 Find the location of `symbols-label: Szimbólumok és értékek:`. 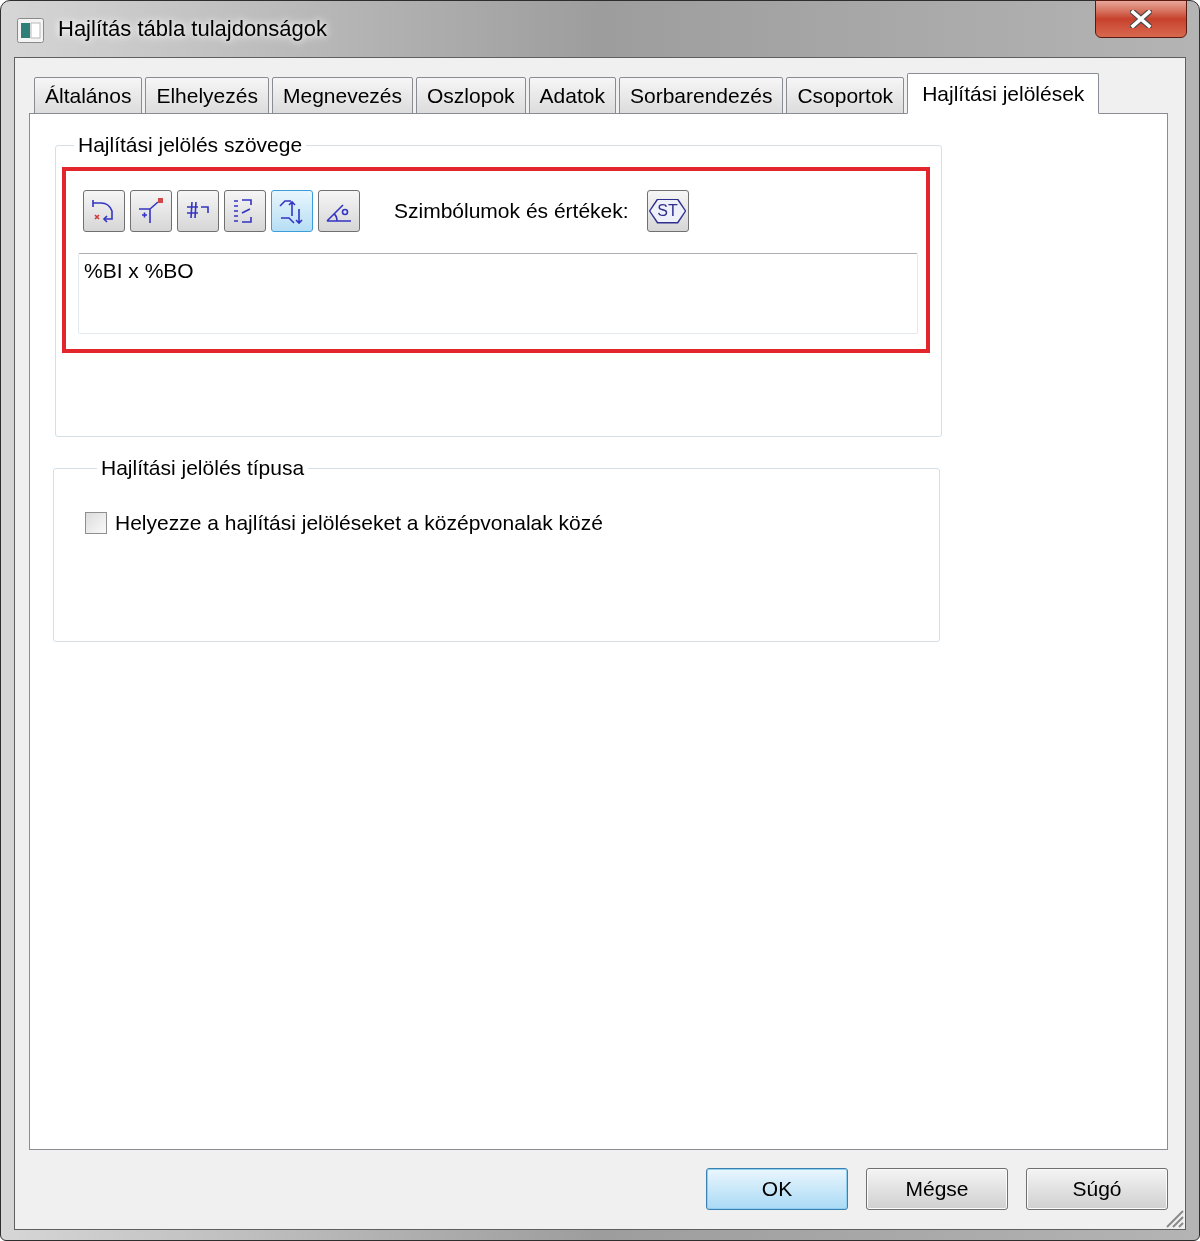

symbols-label: Szimbólumok és értékek: is located at coordinates (511, 211).